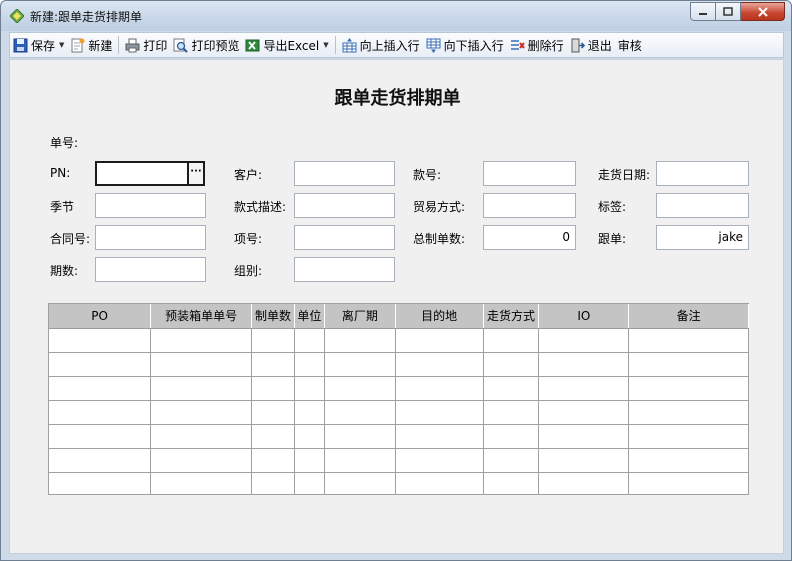 This screenshot has height=561, width=792. I want to click on style-desc-input, so click(344, 205).